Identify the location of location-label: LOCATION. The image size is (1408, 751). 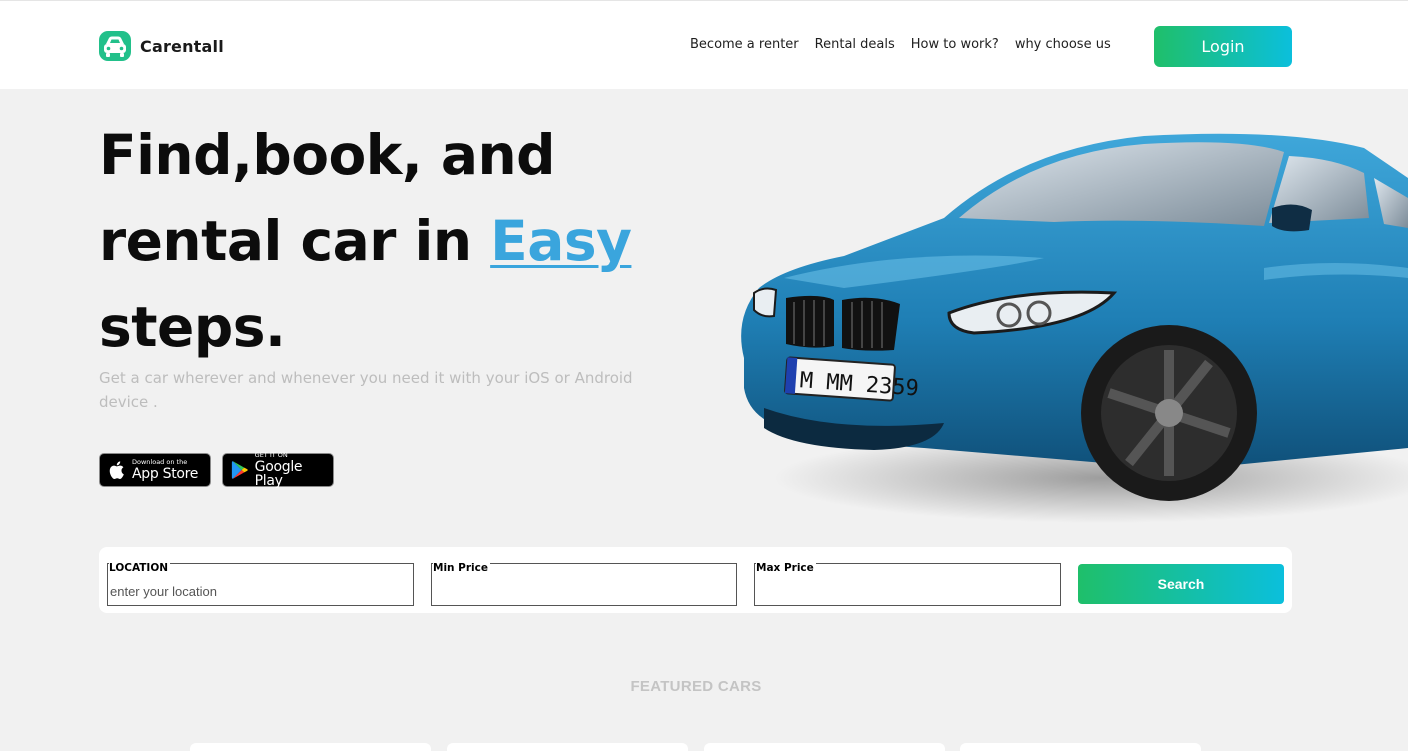
(140, 568).